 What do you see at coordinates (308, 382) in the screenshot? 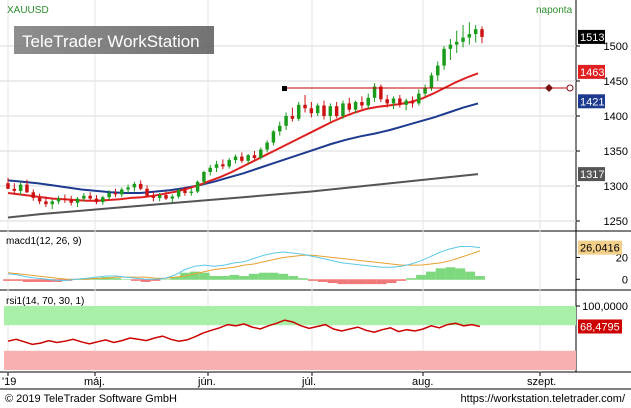
I see `time-tick-label: júl.` at bounding box center [308, 382].